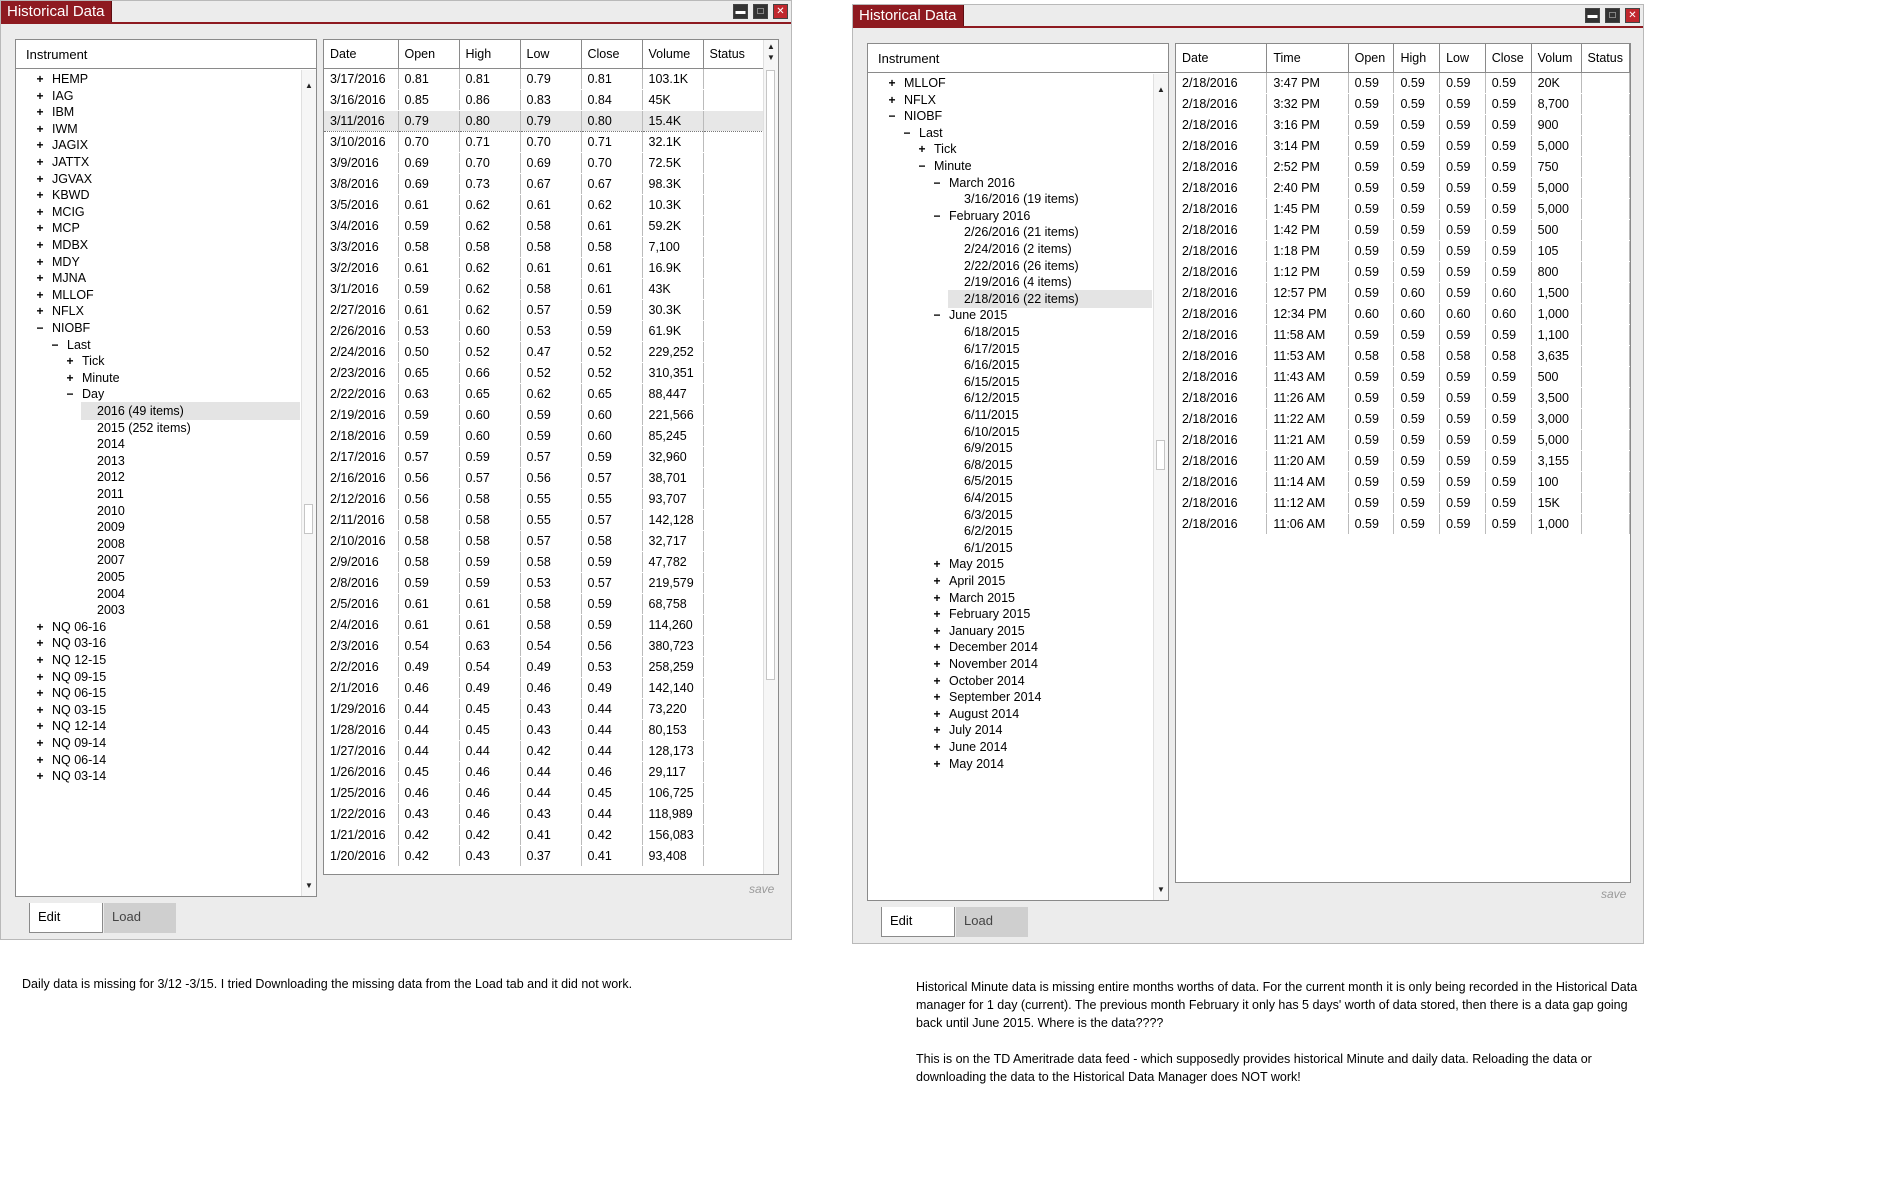 The image size is (1900, 1200). I want to click on table-row: 2/18/2016 1:42 PM 0.59 0.59 0.59 0.59 500, so click(1403, 230).